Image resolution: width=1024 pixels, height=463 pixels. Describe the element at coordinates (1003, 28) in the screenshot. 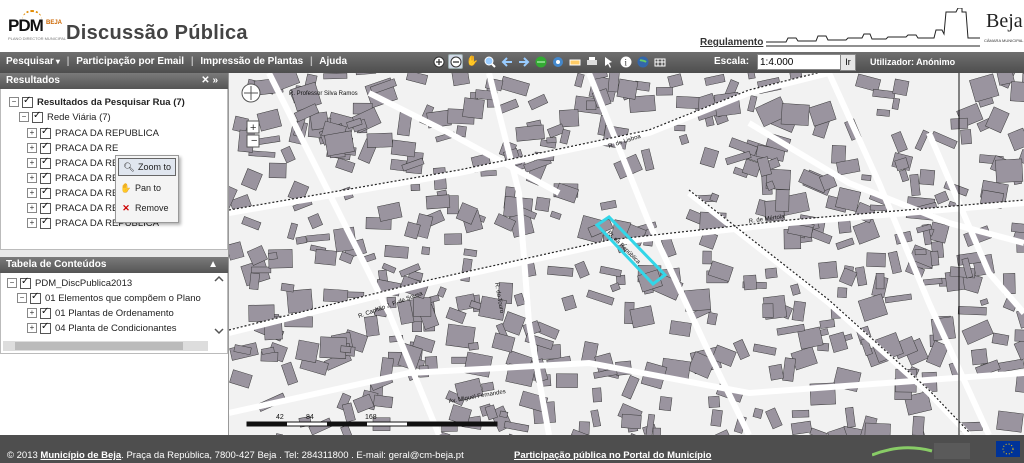

I see `camara-municipal-logo: Beja CÂMARA MUNICIPAL` at that location.